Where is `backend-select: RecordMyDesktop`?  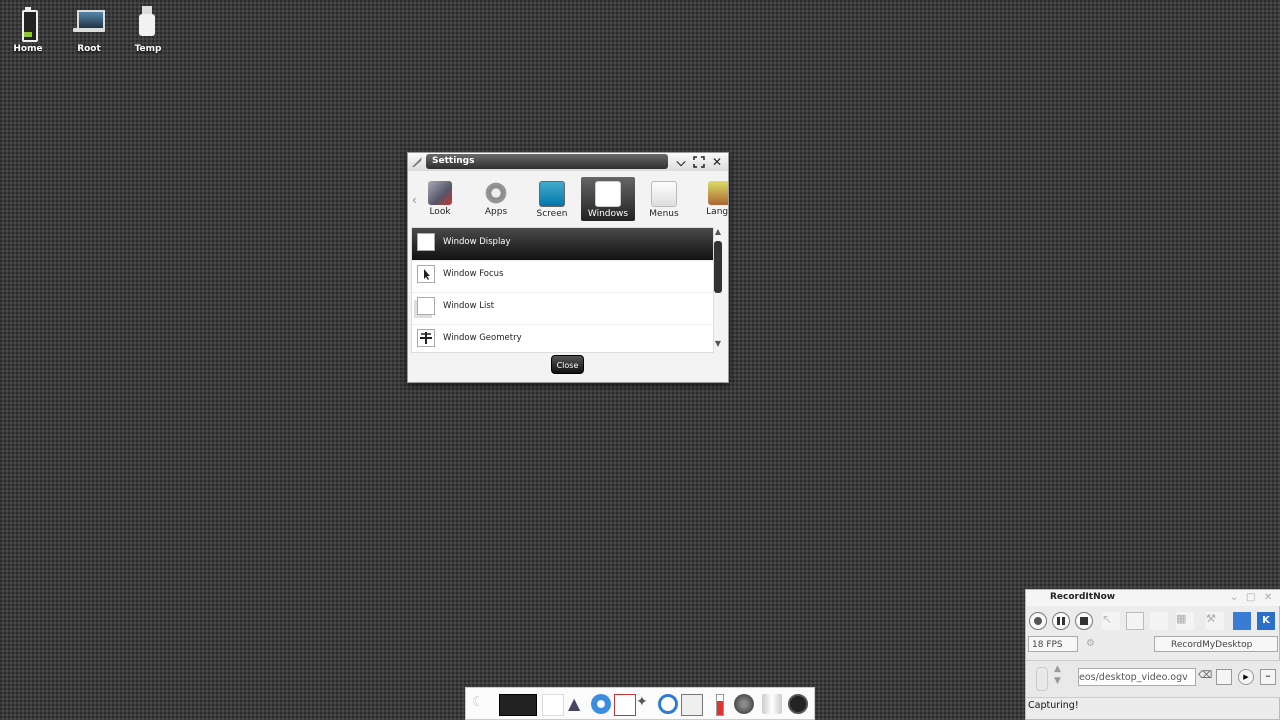 backend-select: RecordMyDesktop is located at coordinates (1216, 644).